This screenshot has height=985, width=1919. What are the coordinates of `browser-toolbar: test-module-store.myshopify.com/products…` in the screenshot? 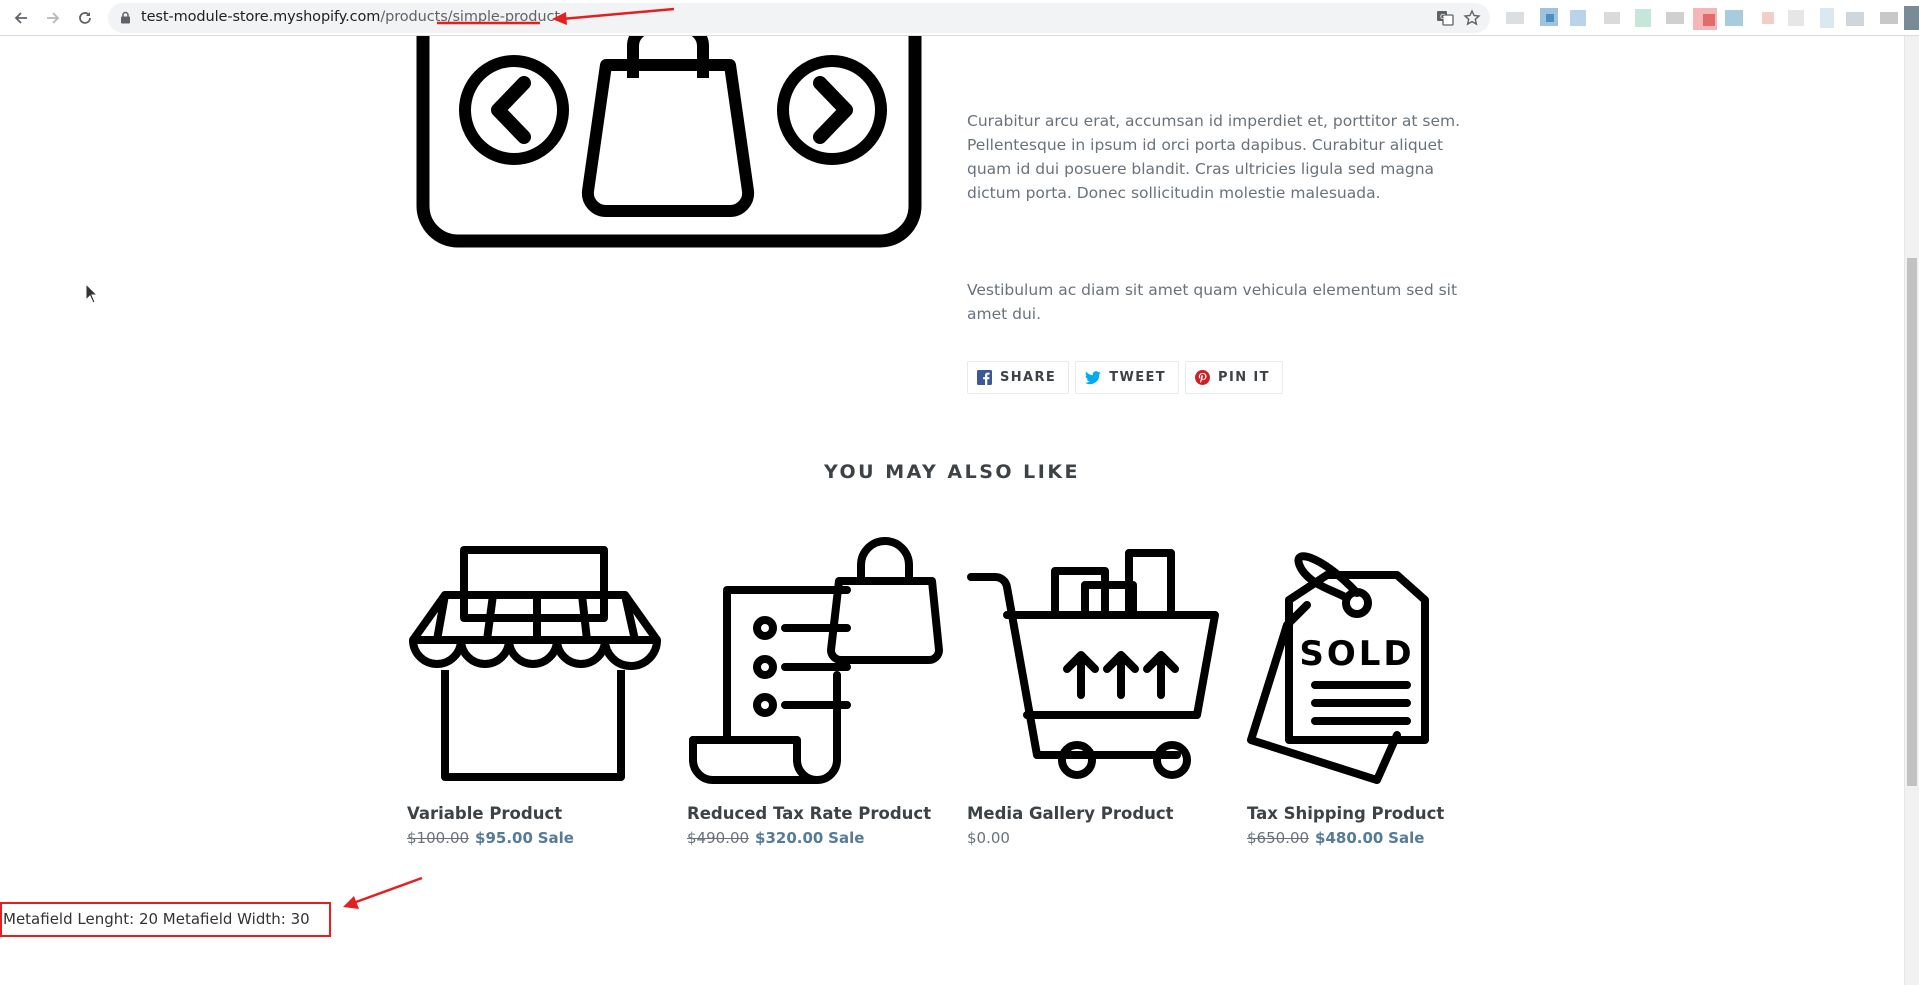 It's located at (959, 18).